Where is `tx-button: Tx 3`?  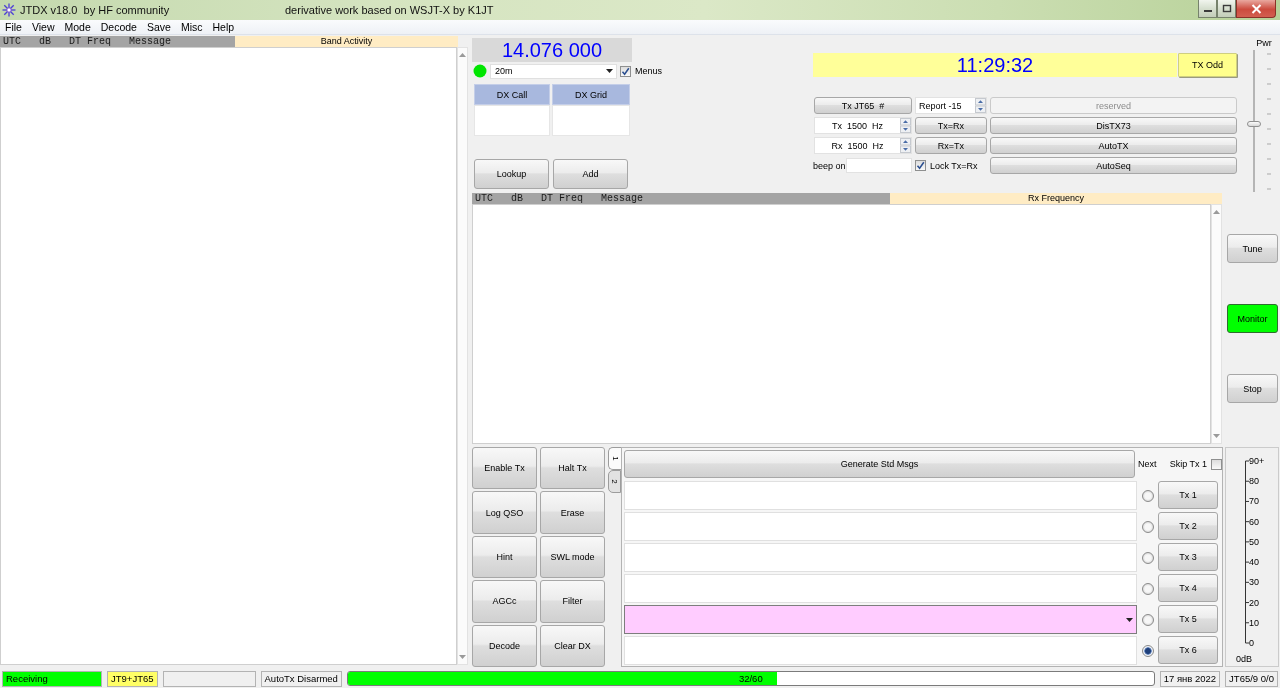
tx-button: Tx 3 is located at coordinates (1188, 557).